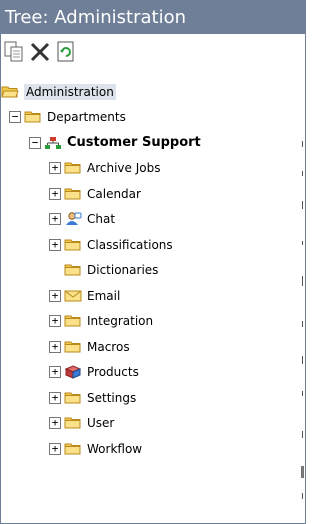  Describe the element at coordinates (147, 373) in the screenshot. I see `tree-node-products: + Products` at that location.